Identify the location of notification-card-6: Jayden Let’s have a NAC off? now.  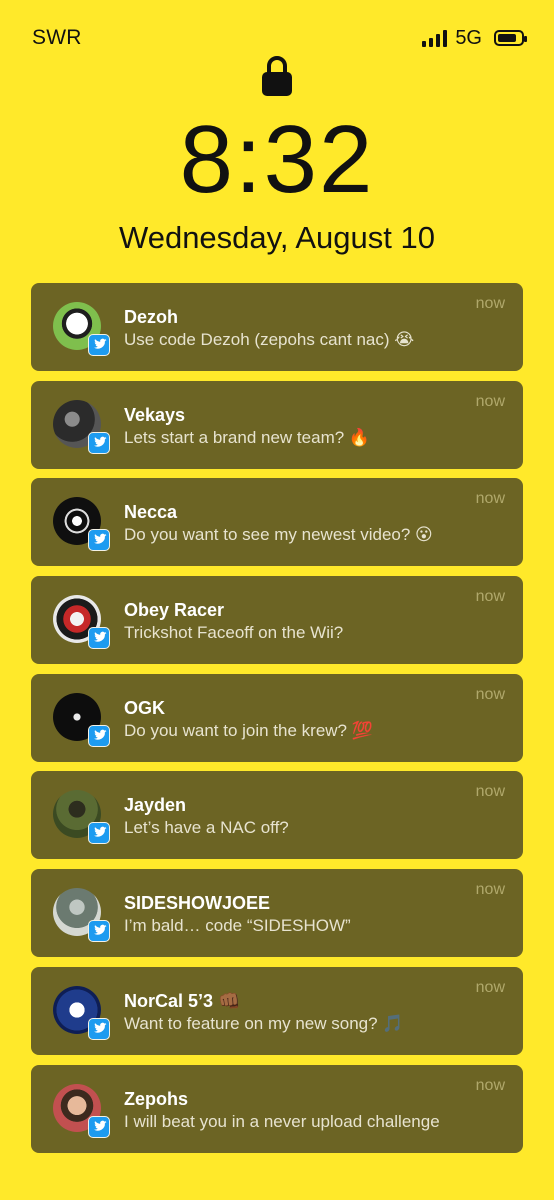
(277, 815).